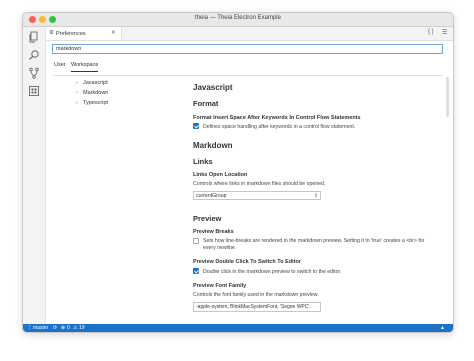  Describe the element at coordinates (196, 241) in the screenshot. I see `breaks-checkbox` at that location.